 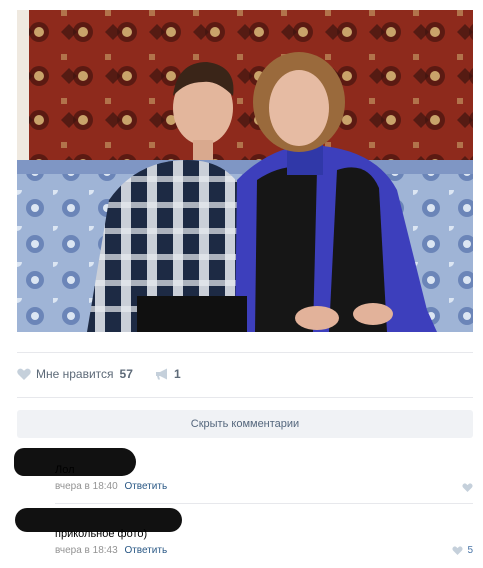 What do you see at coordinates (245, 397) in the screenshot?
I see `actions-divider` at bounding box center [245, 397].